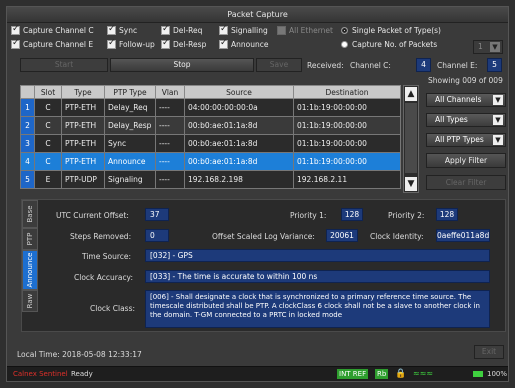  I want to click on header-source: Source, so click(239, 92).